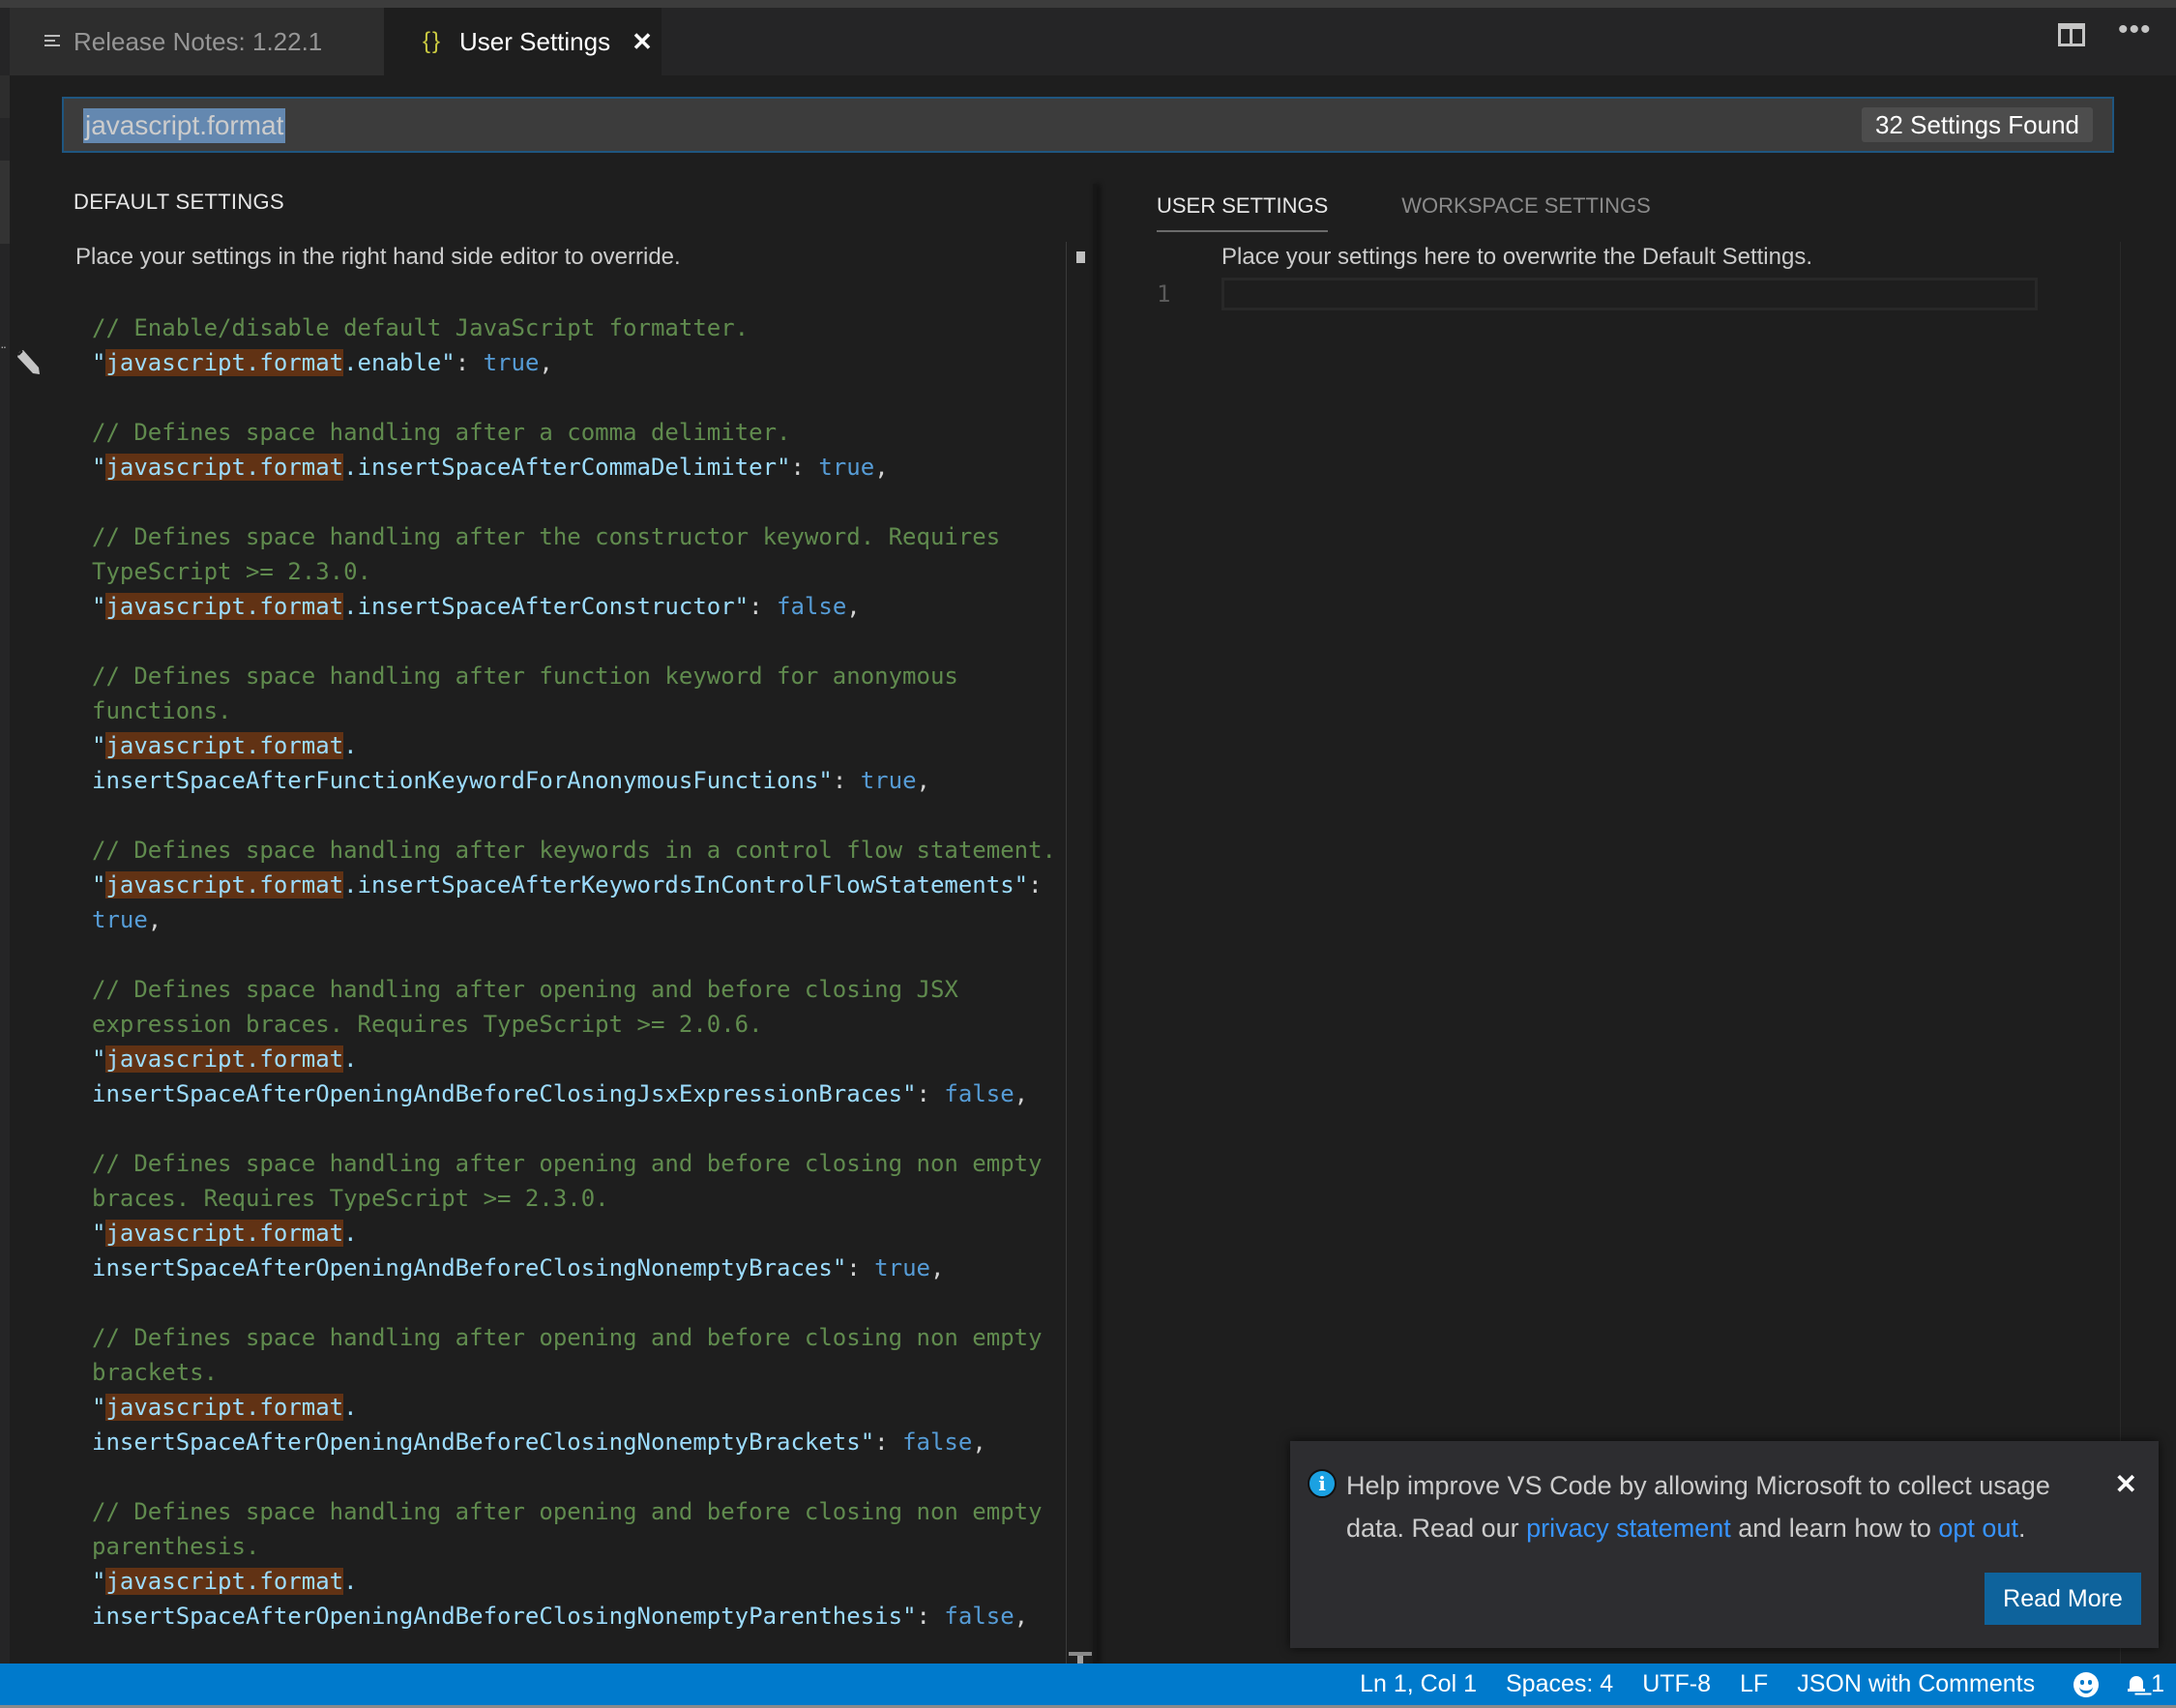 This screenshot has height=1708, width=2176. I want to click on setting-comment: TypeScript >= 2.3.0., so click(231, 571).